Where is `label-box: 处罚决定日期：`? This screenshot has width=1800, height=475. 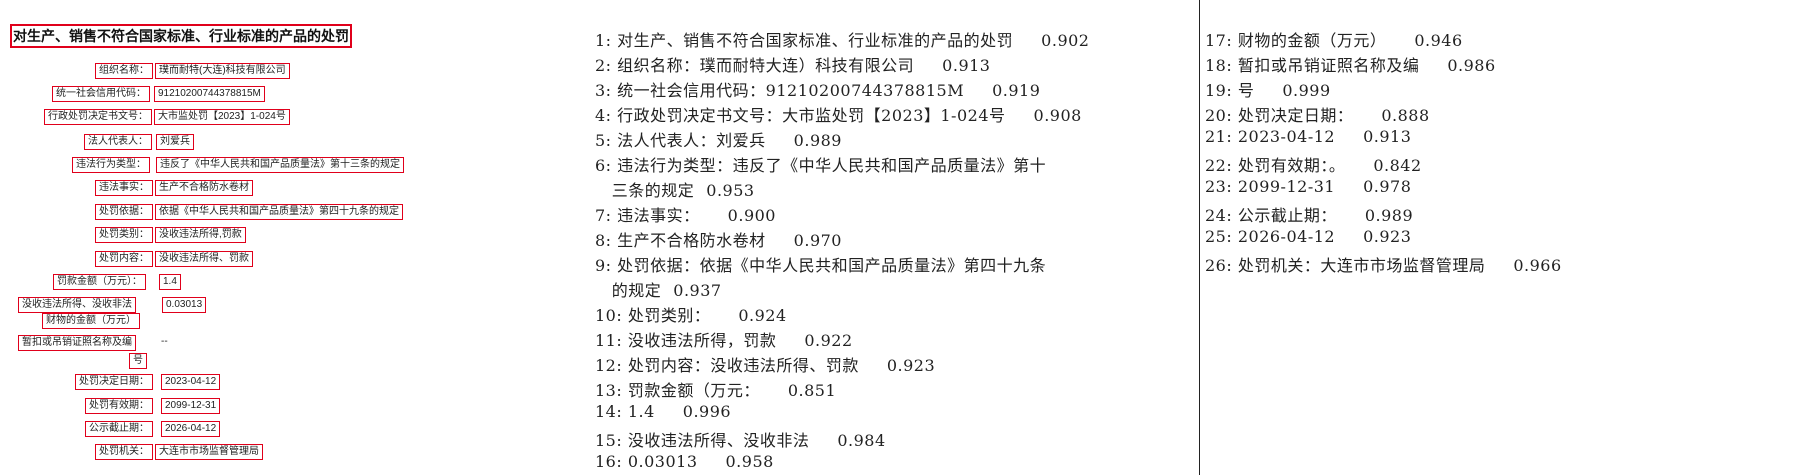 label-box: 处罚决定日期： is located at coordinates (114, 382).